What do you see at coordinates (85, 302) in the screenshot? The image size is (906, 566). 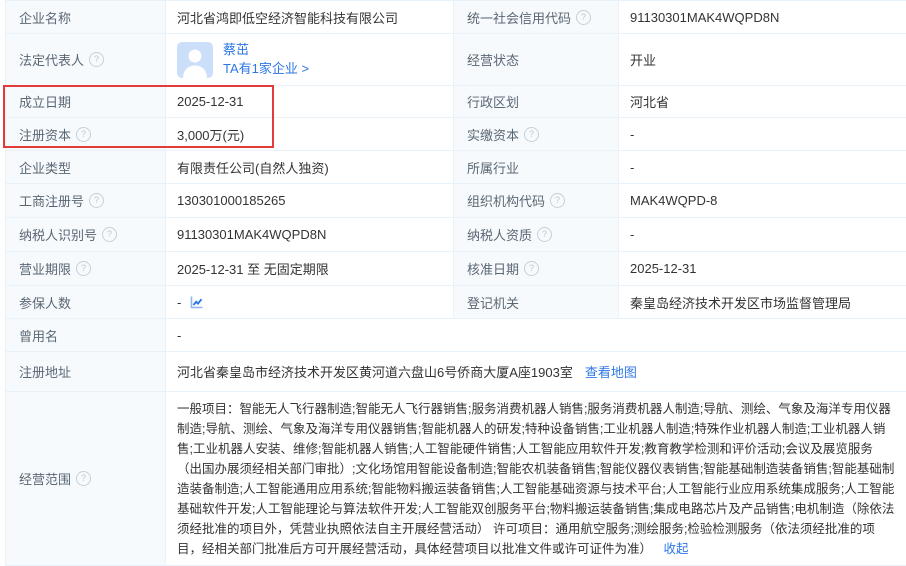 I see `field-label-insured-count: 参保人数` at bounding box center [85, 302].